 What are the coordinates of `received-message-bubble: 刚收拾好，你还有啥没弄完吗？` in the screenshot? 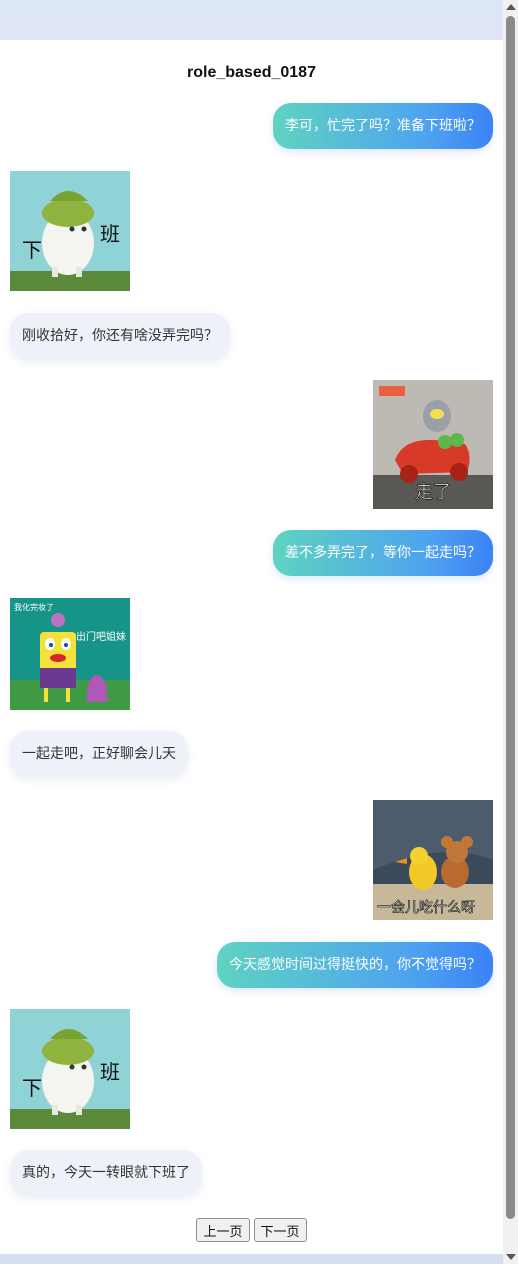 It's located at (120, 336).